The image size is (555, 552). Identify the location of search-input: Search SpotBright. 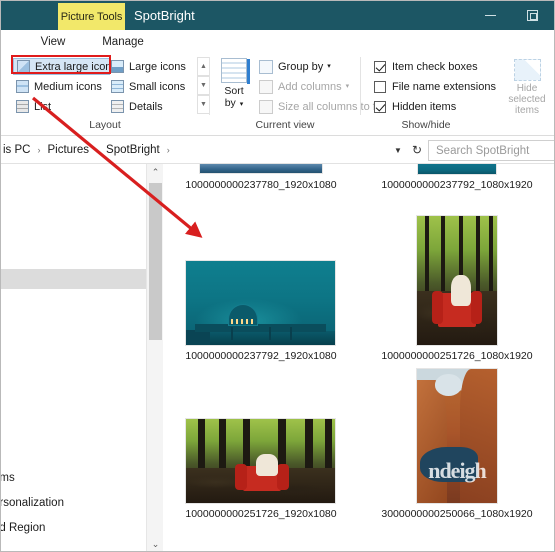
(491, 150).